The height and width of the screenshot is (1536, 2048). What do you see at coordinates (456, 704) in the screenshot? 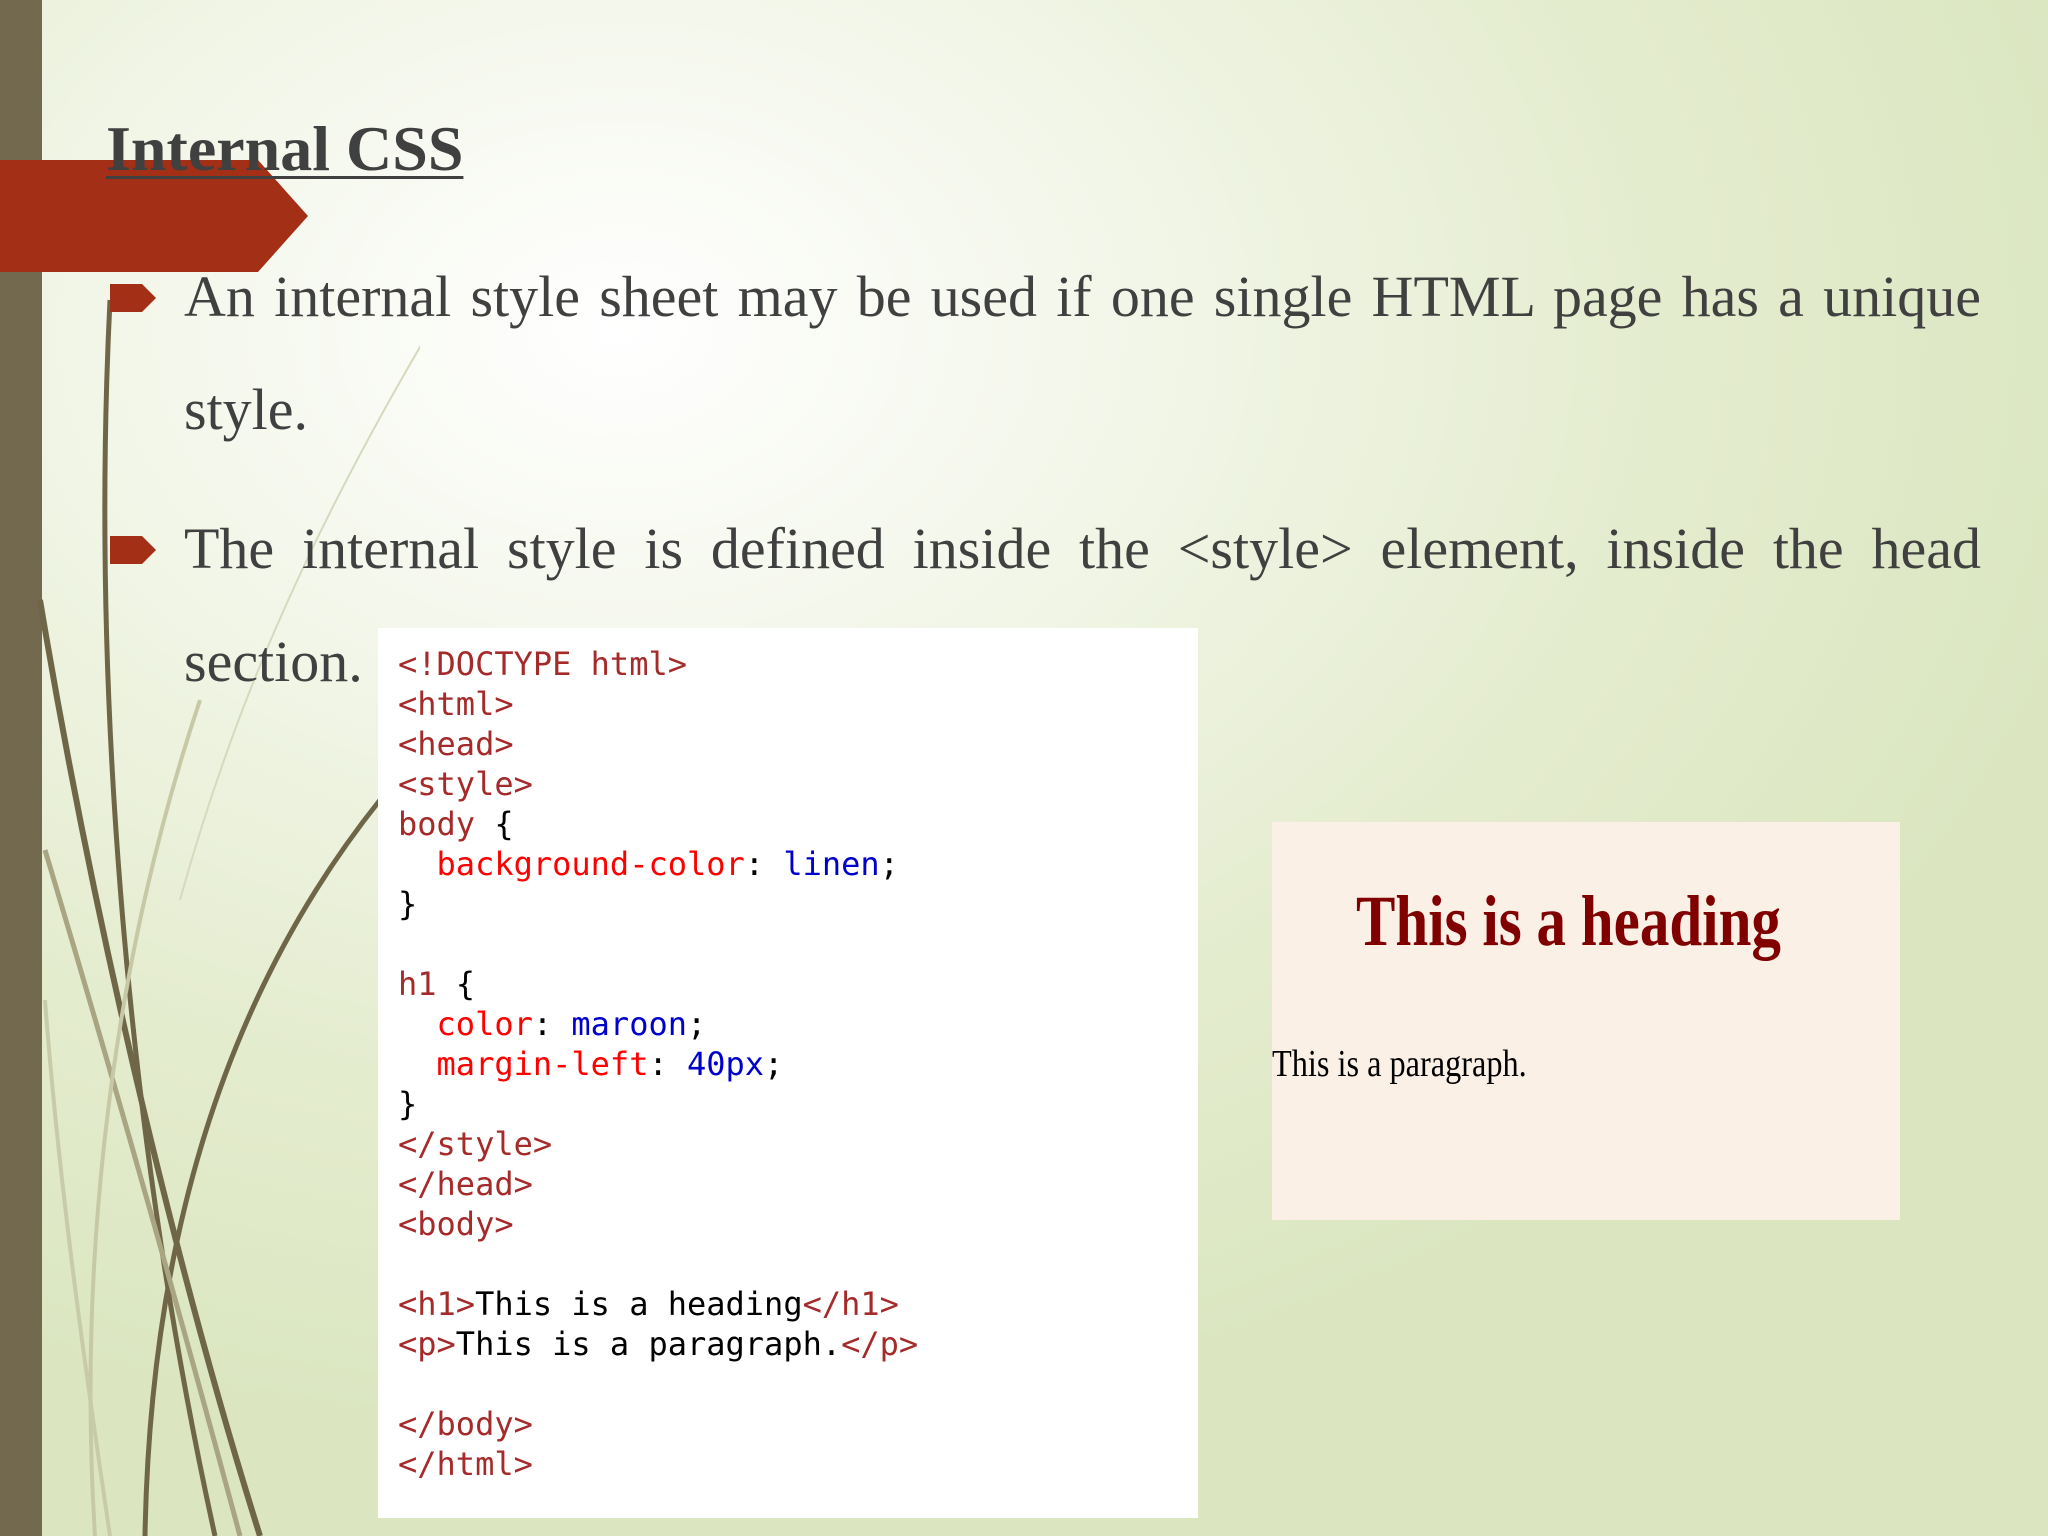
I see `code-line: <html>` at bounding box center [456, 704].